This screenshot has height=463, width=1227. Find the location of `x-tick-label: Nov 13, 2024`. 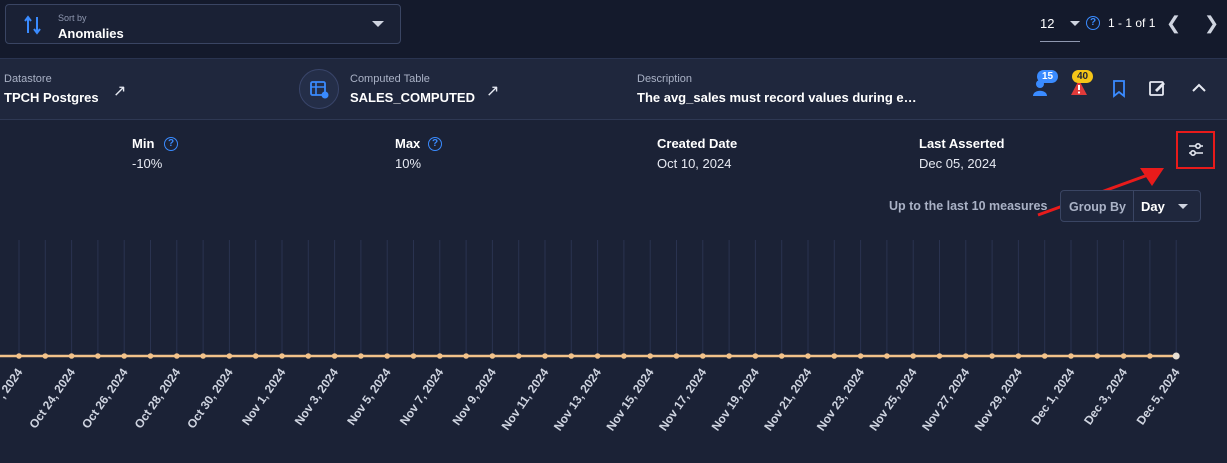

x-tick-label: Nov 13, 2024 is located at coordinates (577, 399).